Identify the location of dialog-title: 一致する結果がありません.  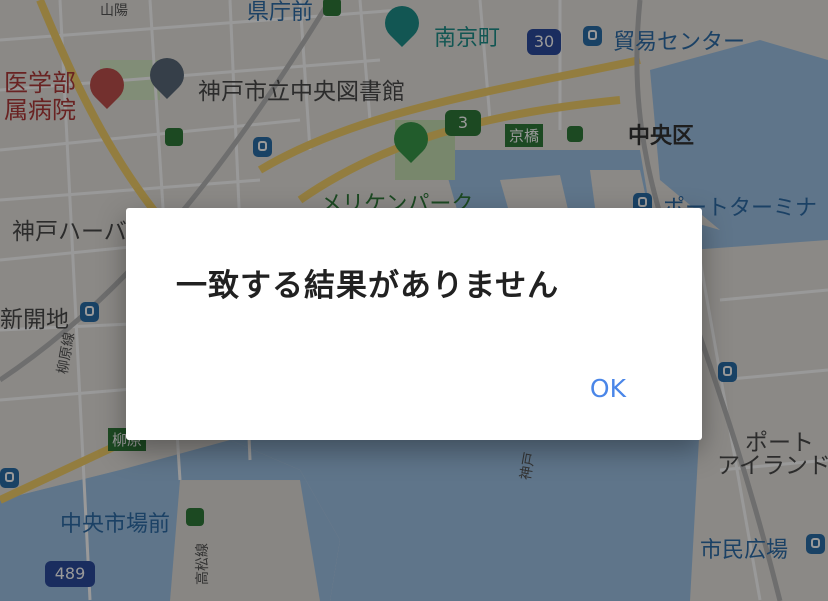
(368, 286).